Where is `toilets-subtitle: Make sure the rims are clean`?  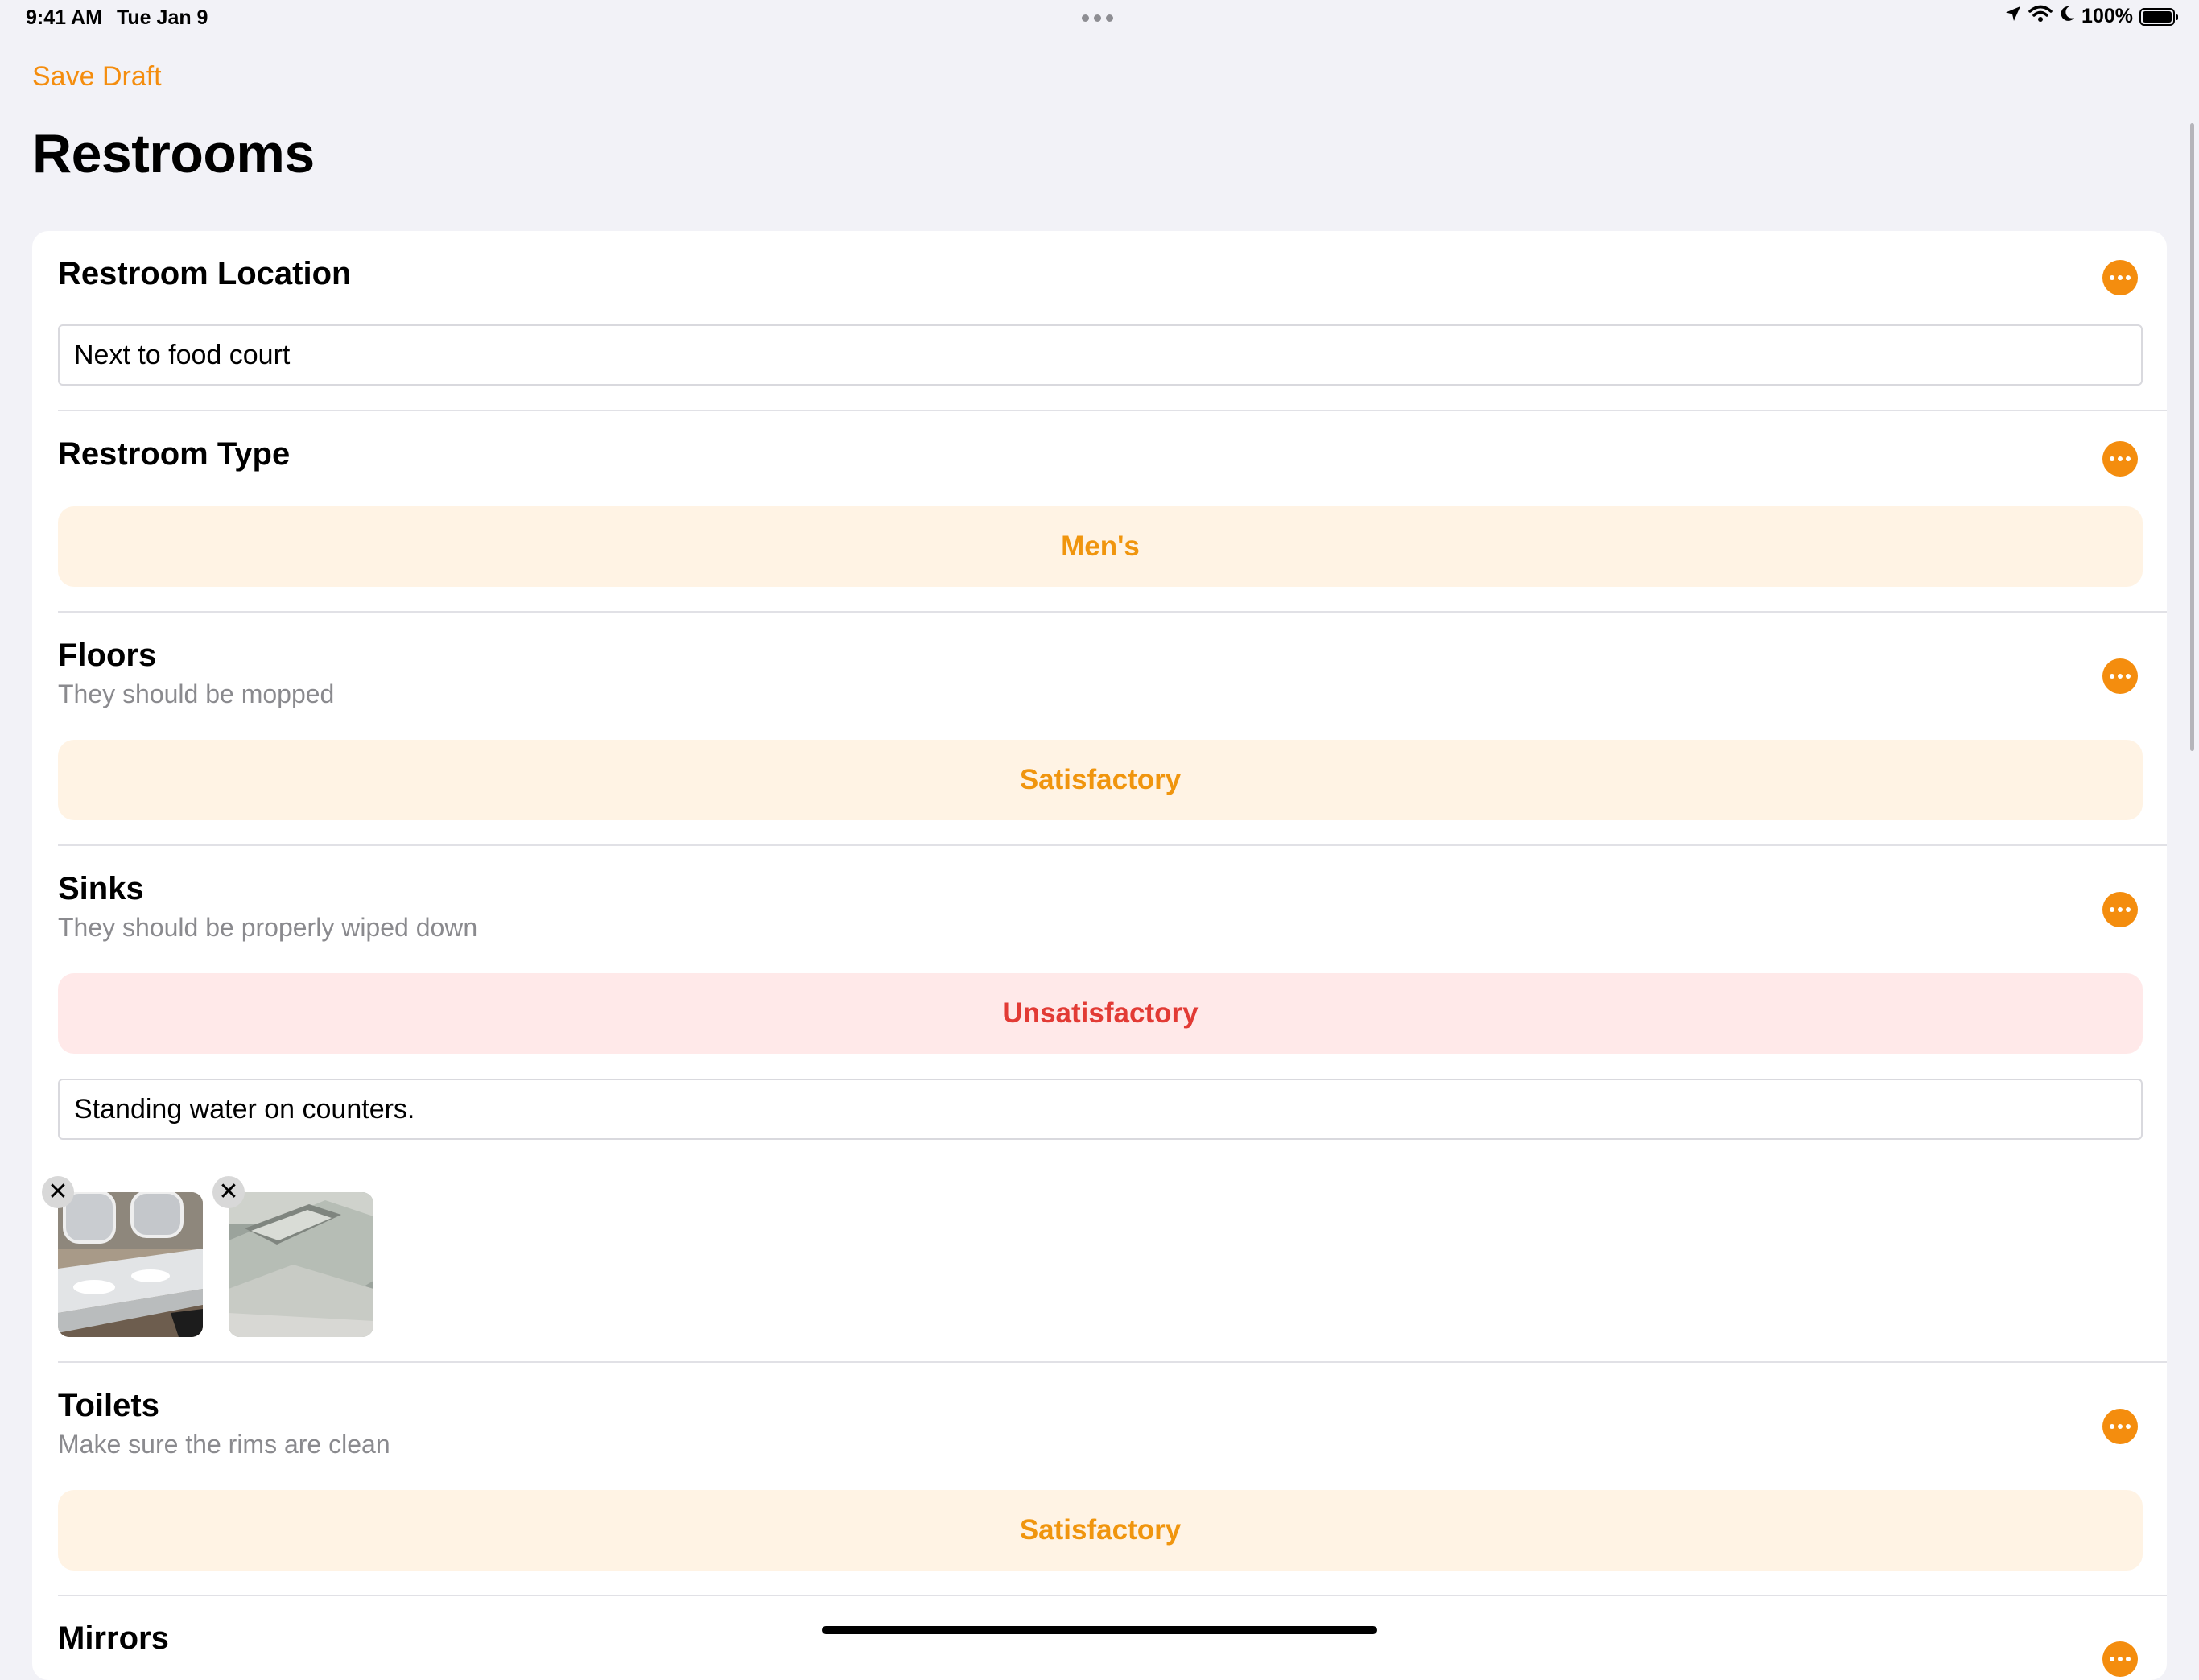 toilets-subtitle: Make sure the rims are clean is located at coordinates (224, 1444).